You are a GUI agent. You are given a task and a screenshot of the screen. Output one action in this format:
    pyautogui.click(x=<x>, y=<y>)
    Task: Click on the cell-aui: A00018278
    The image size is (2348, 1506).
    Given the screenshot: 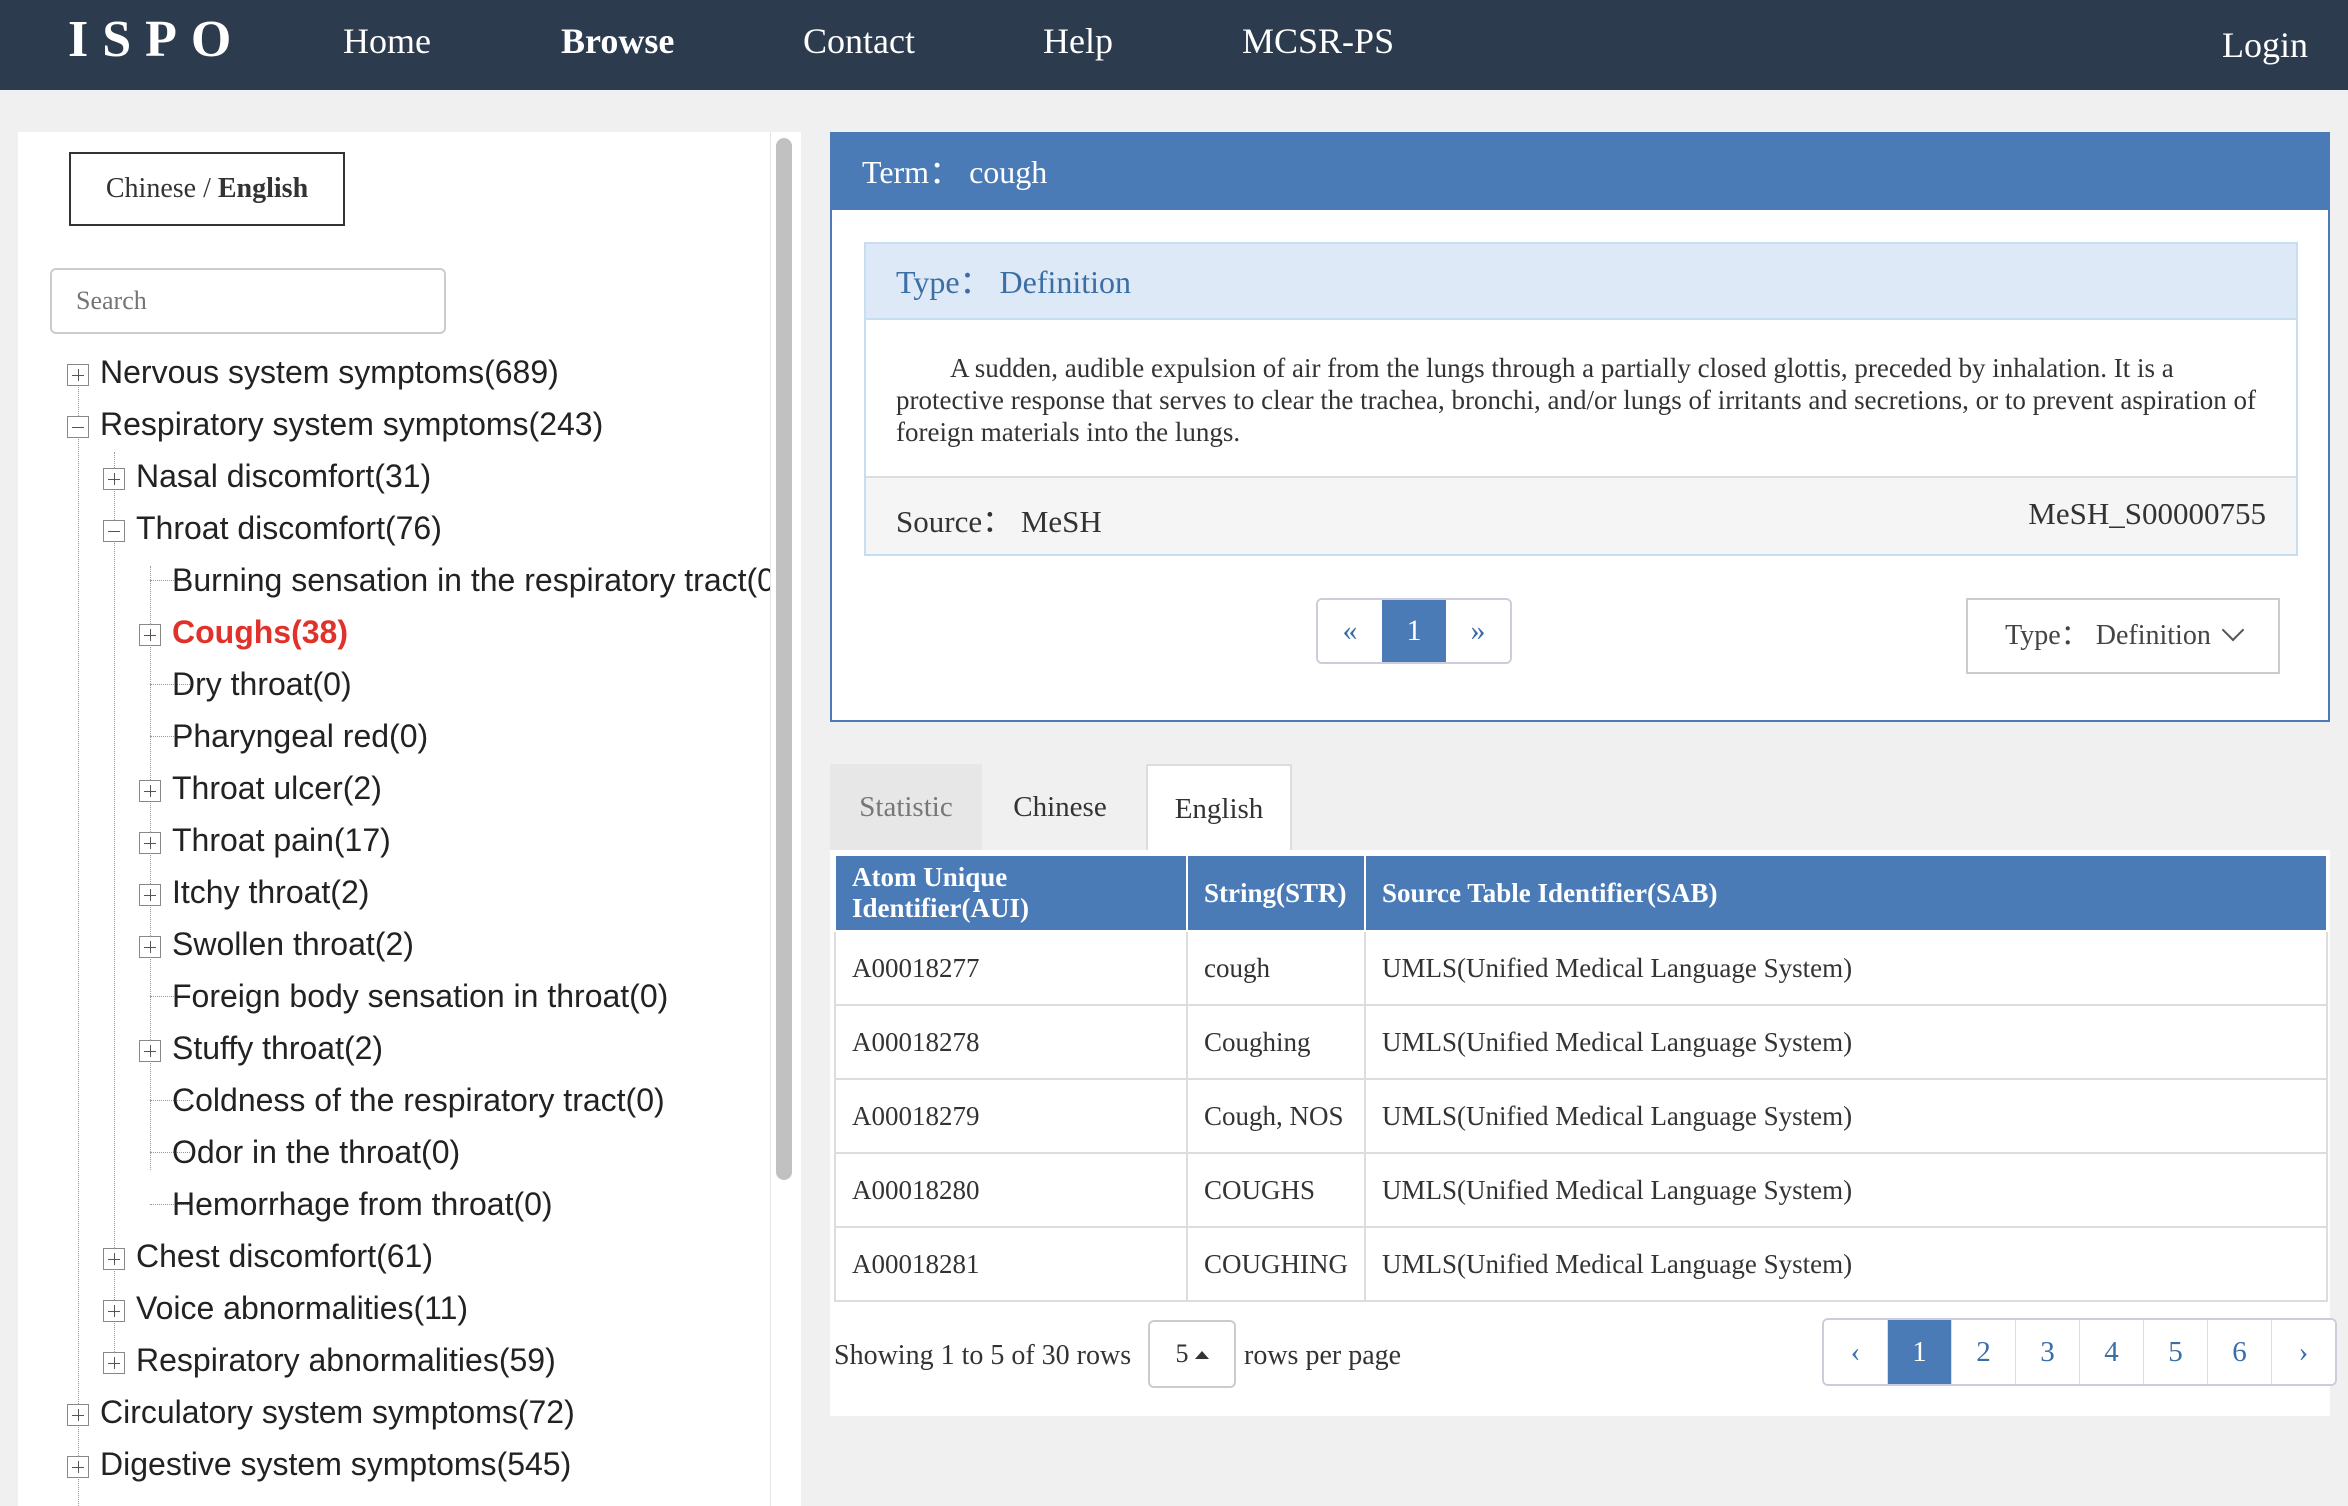 What is the action you would take?
    pyautogui.click(x=1011, y=1042)
    